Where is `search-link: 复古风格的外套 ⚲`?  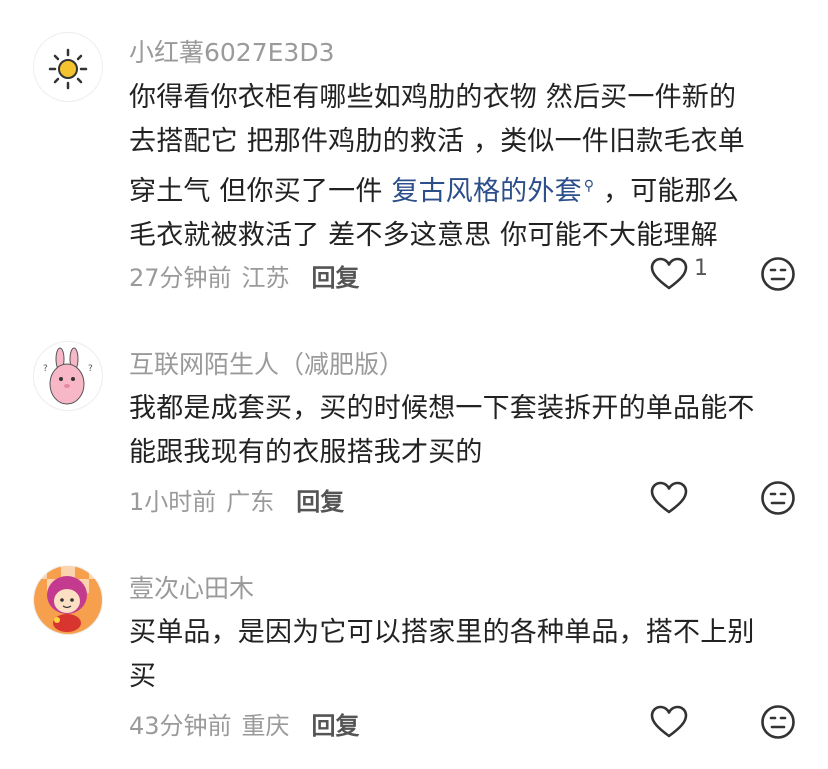 search-link: 复古风格的外套 ⚲ is located at coordinates (492, 191).